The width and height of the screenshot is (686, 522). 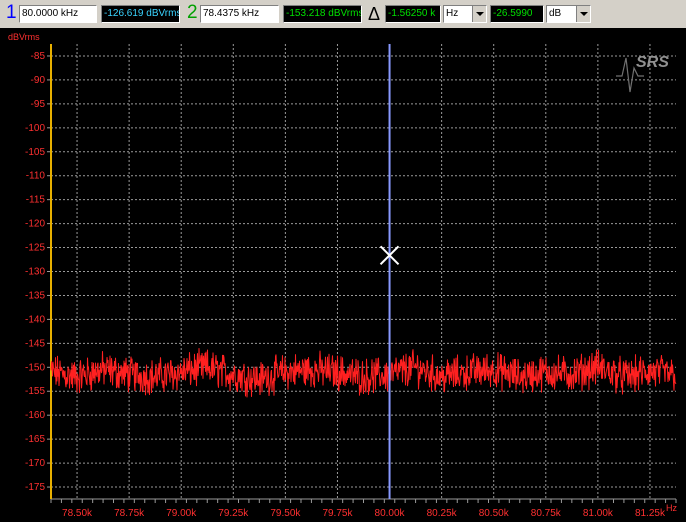 I want to click on y-tick-label: -135, so click(x=35, y=295).